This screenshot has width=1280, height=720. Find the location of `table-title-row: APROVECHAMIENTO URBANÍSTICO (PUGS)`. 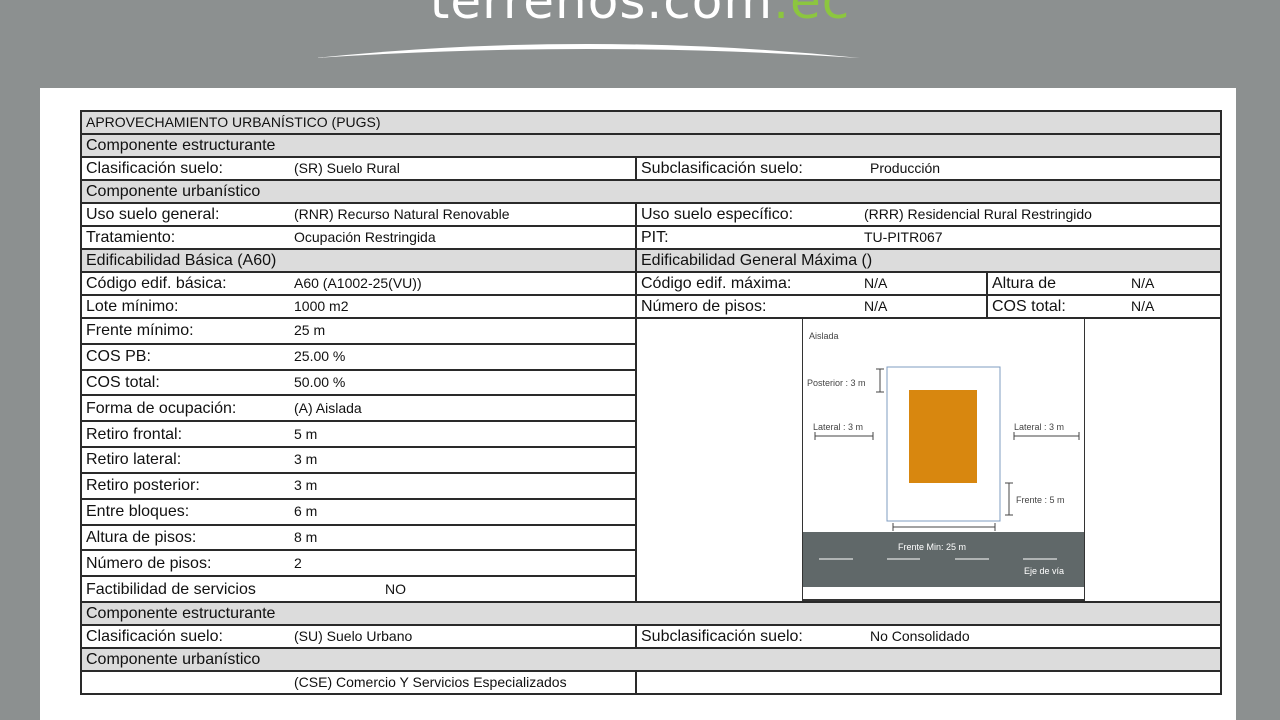

table-title-row: APROVECHAMIENTO URBANÍSTICO (PUGS) is located at coordinates (651, 122).